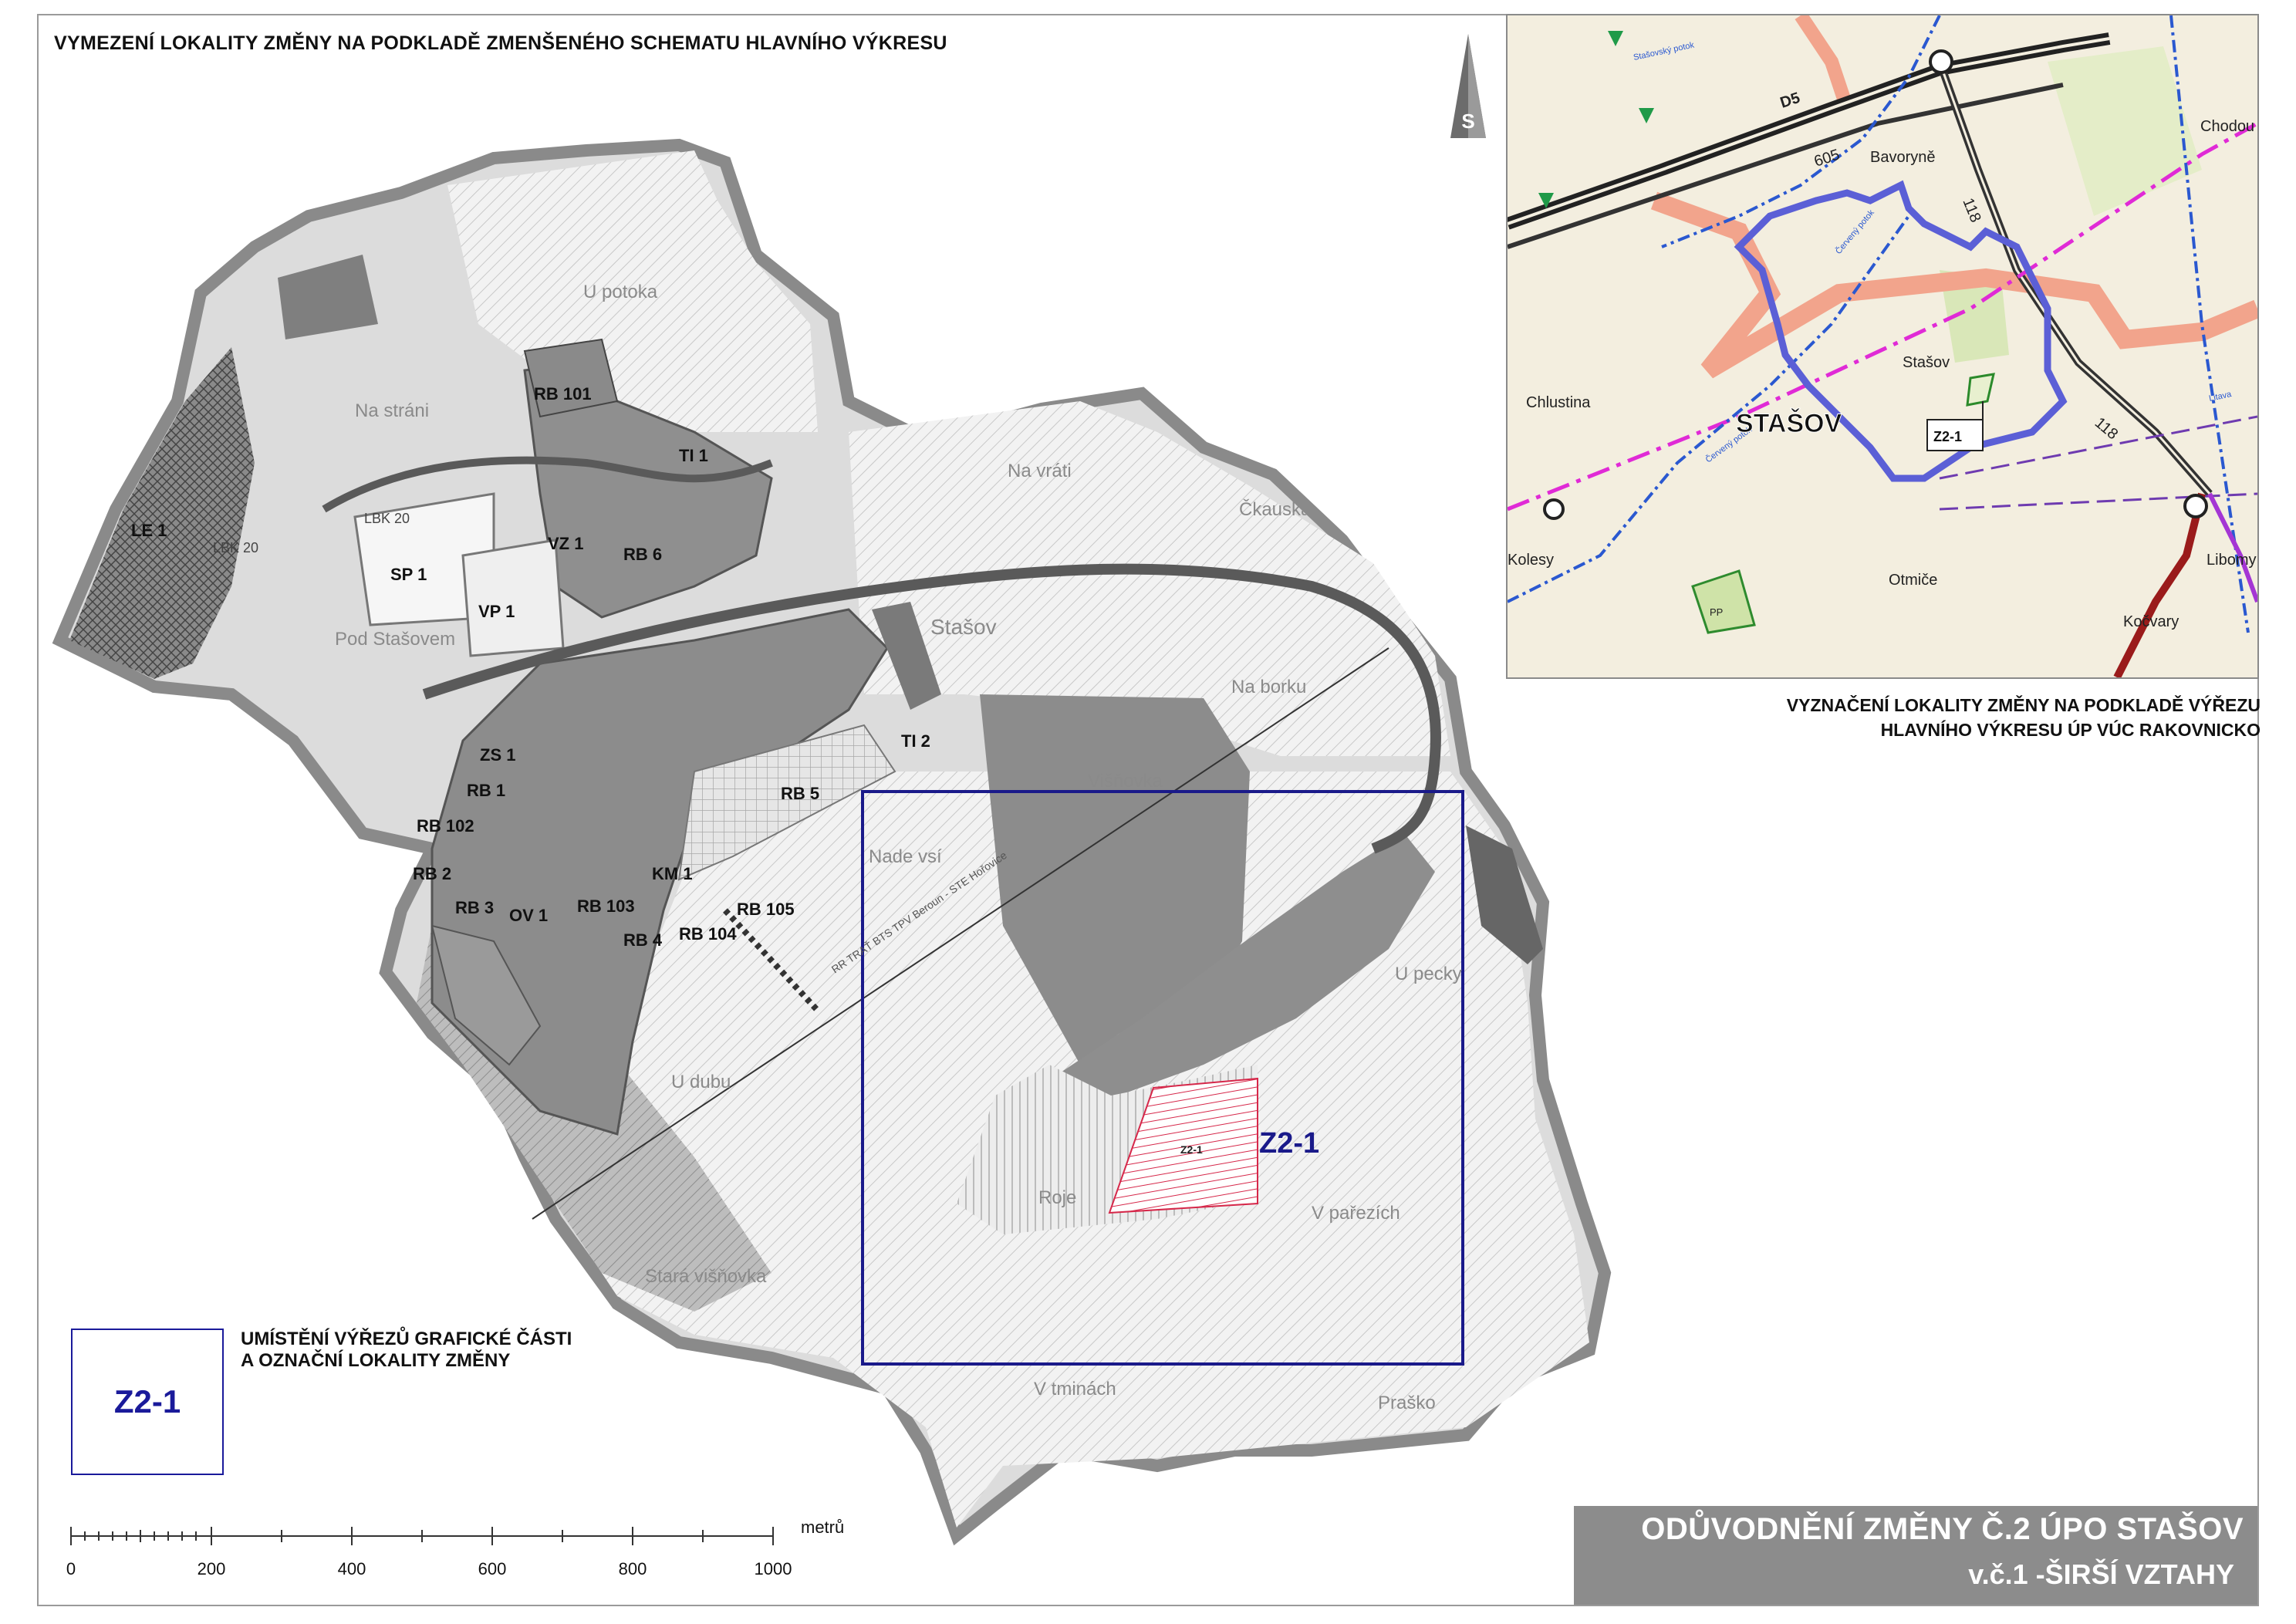 Image resolution: width=2296 pixels, height=1624 pixels. What do you see at coordinates (1789, 423) in the screenshot?
I see `inset-label-stasov-big: STAŠOV` at bounding box center [1789, 423].